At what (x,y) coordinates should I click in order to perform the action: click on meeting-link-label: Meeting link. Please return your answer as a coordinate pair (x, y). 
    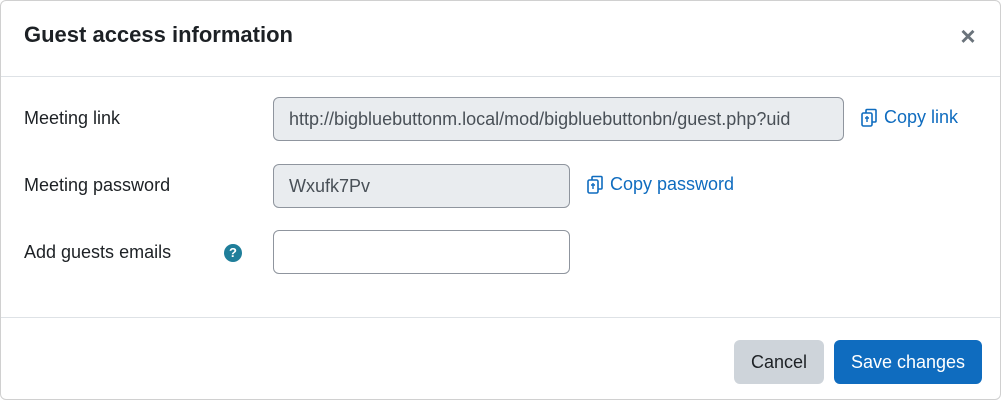
    Looking at the image, I should click on (72, 118).